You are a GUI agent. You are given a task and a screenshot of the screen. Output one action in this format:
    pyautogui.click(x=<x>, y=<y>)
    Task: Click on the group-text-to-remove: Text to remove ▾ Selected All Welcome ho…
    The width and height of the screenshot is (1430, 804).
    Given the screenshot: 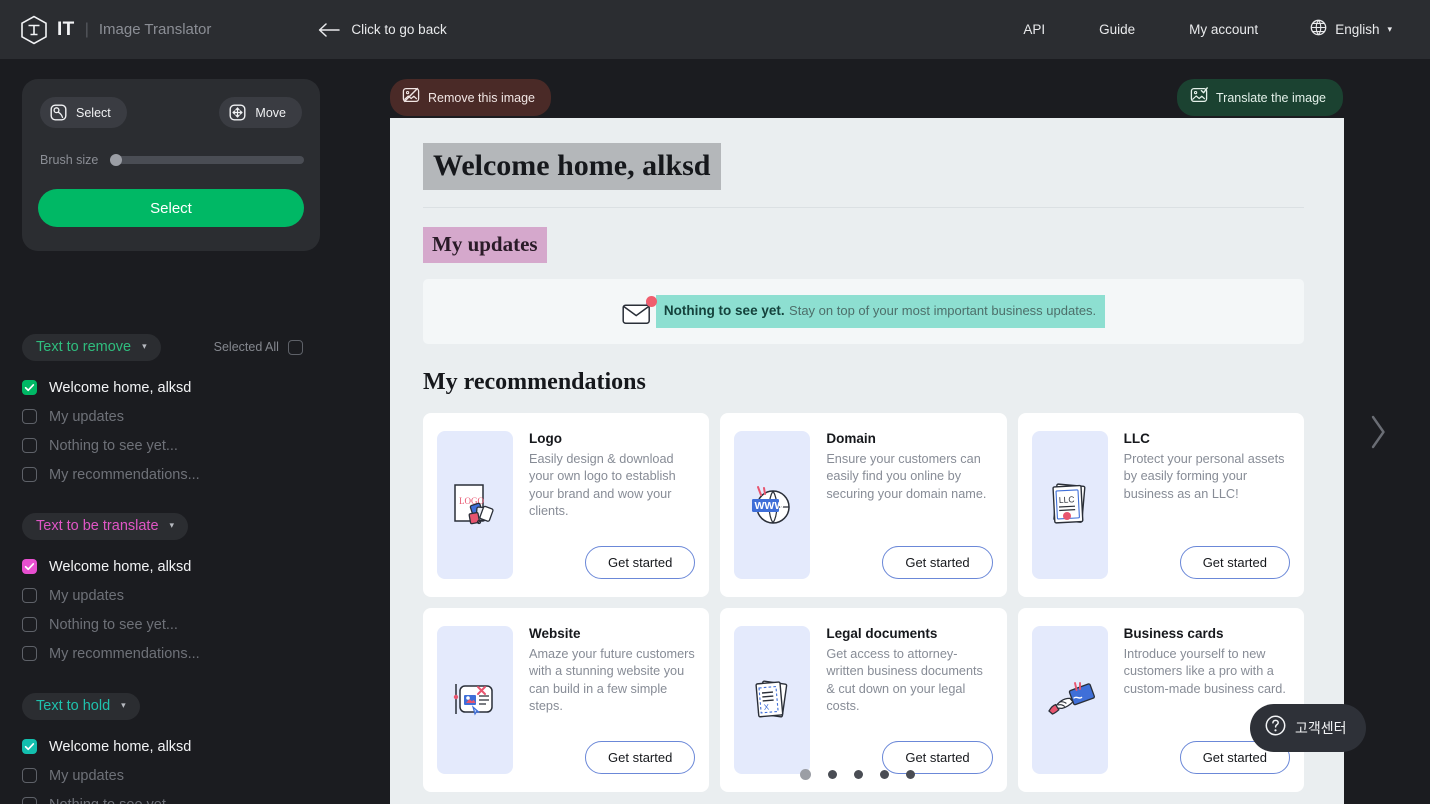 What is the action you would take?
    pyautogui.click(x=192, y=411)
    